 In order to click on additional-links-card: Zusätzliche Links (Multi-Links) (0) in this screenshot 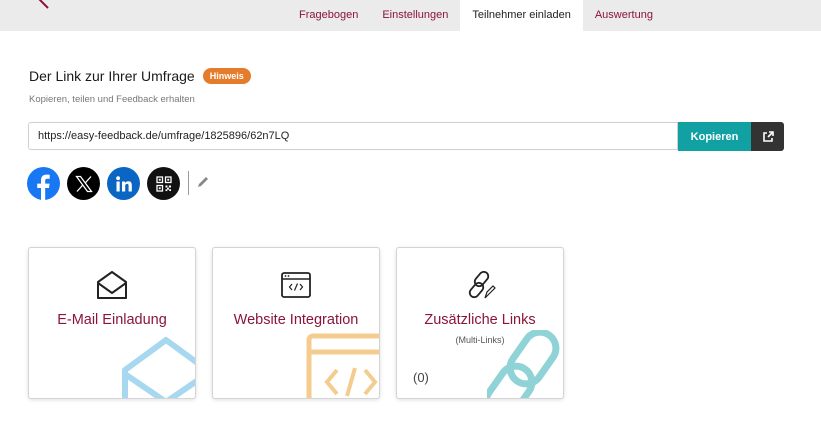, I will do `click(480, 323)`.